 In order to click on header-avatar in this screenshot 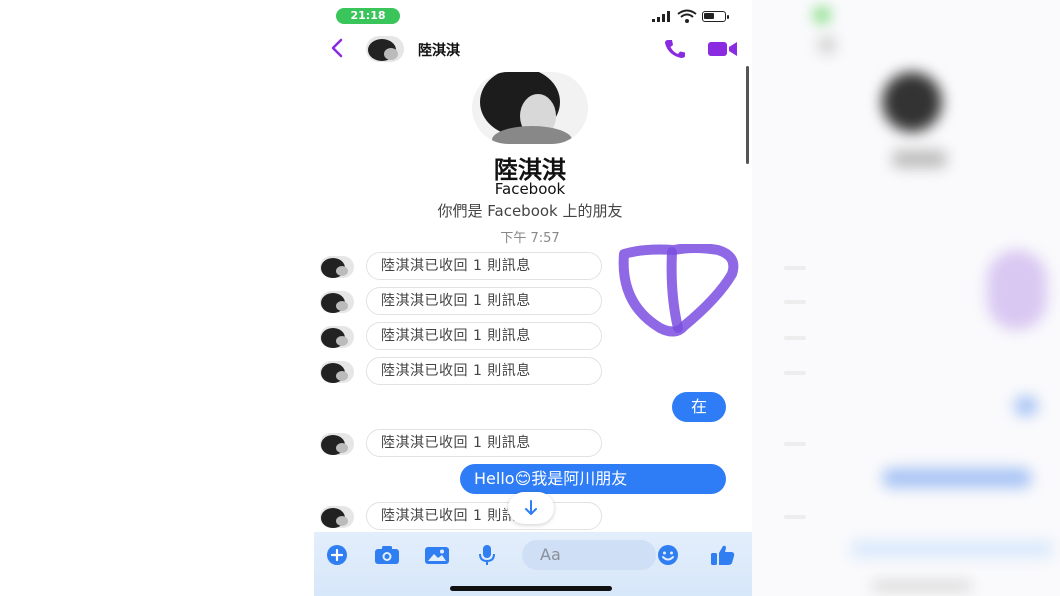, I will do `click(385, 49)`.